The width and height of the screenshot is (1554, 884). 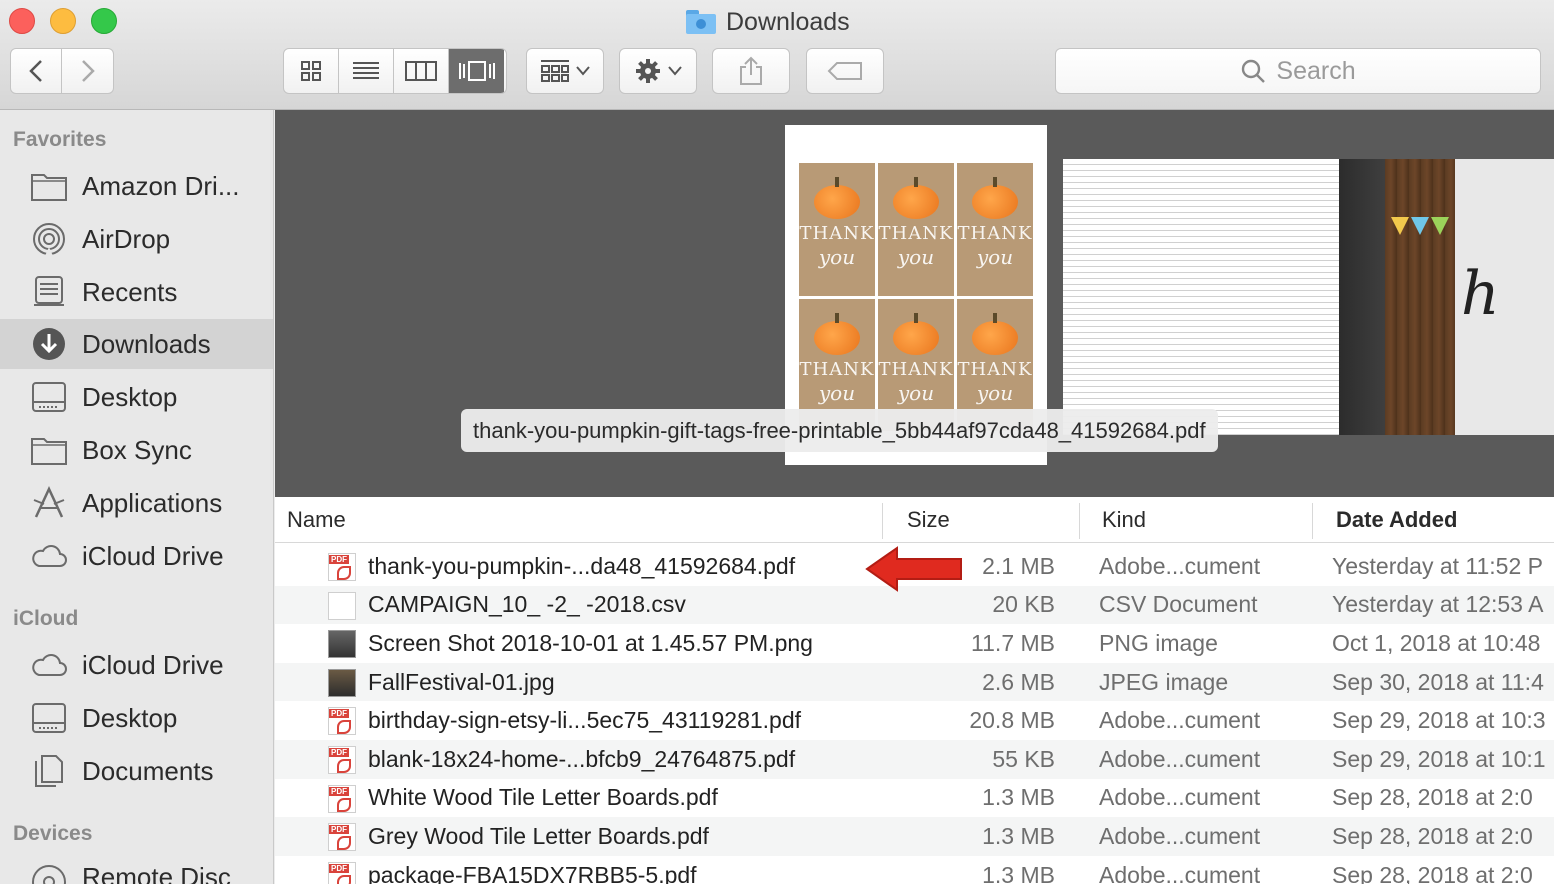 I want to click on chevron-down-icon, so click(x=675, y=71).